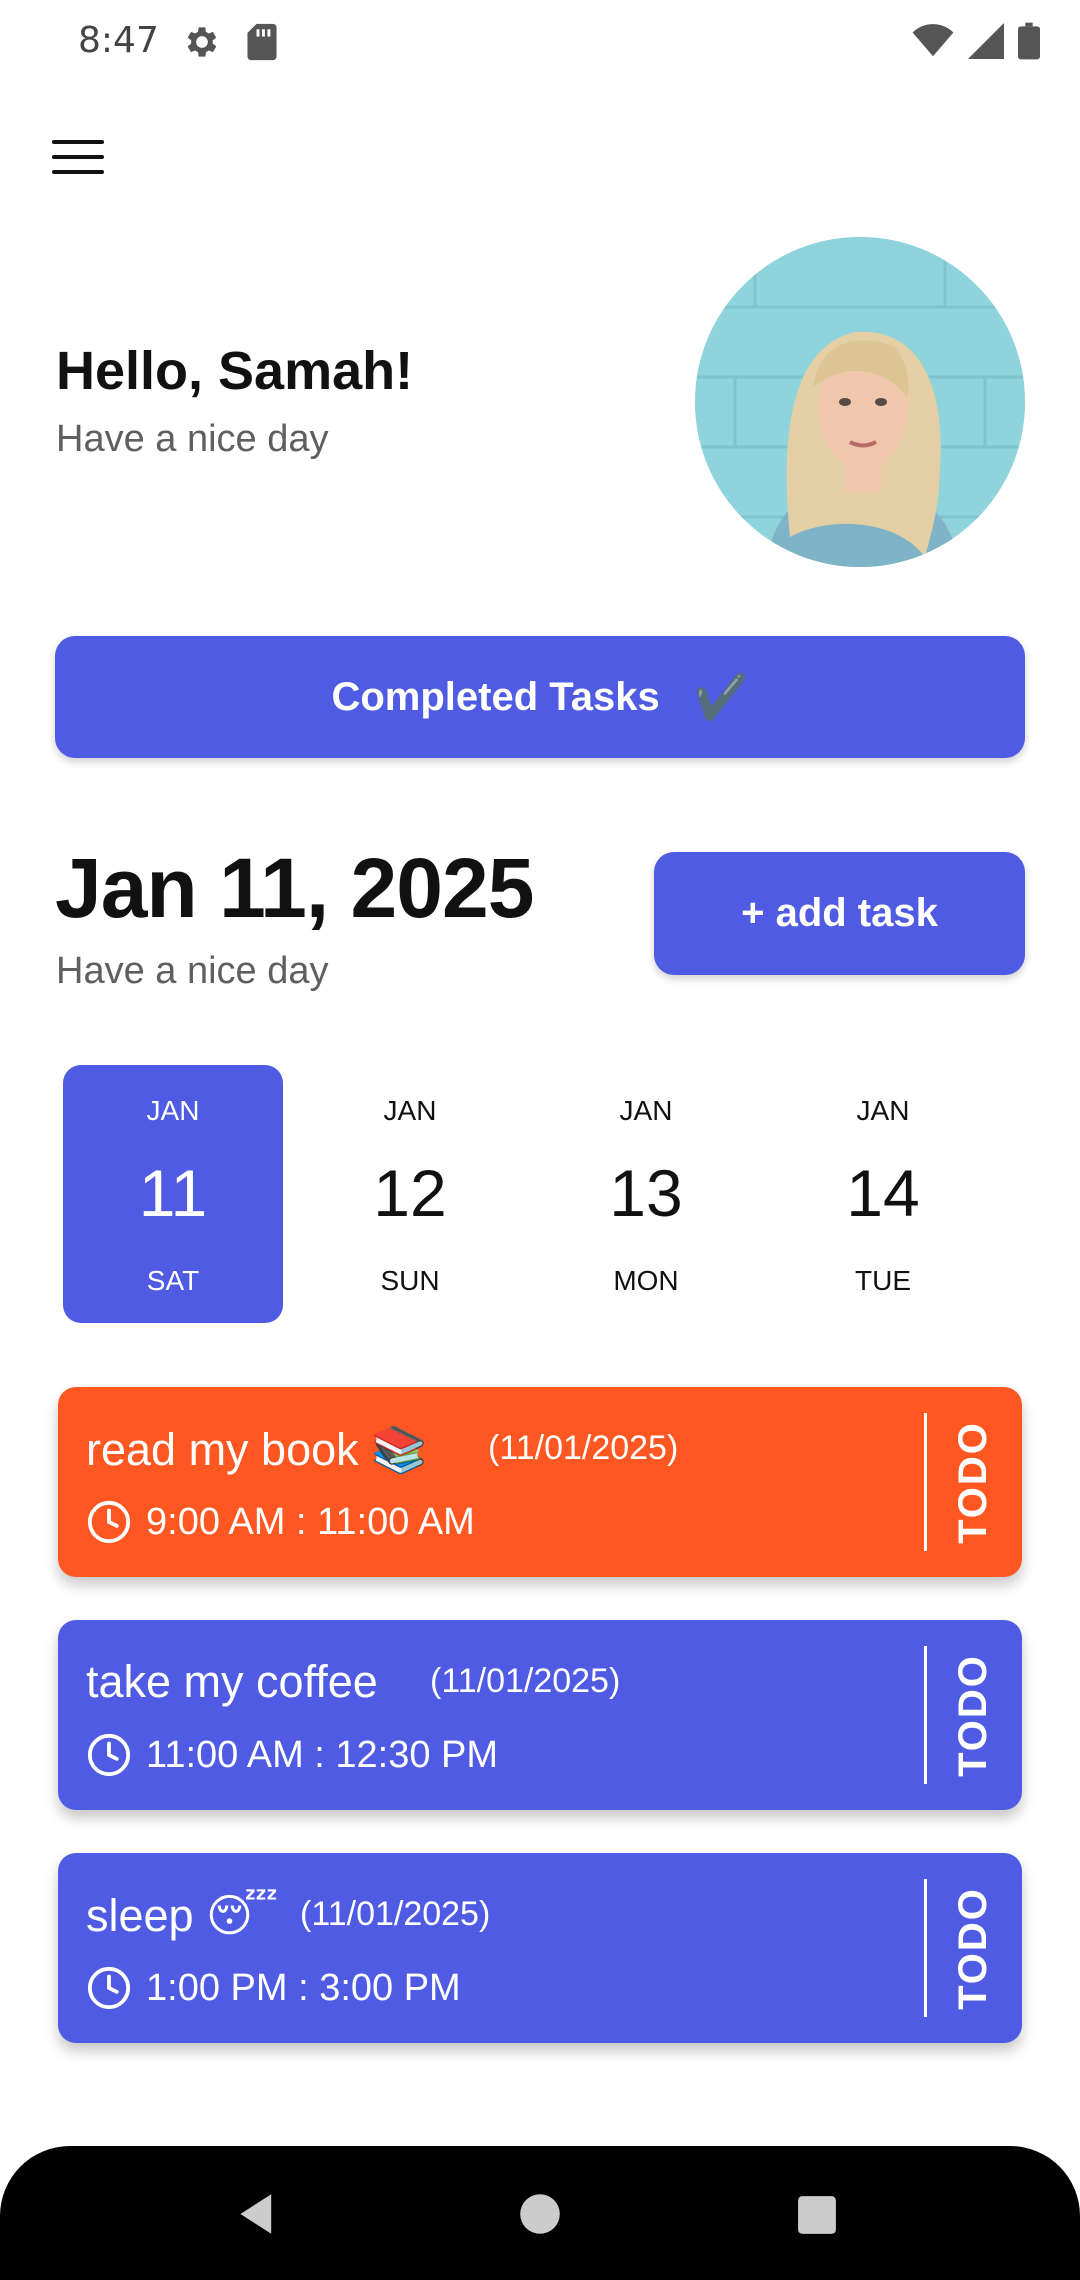  What do you see at coordinates (294, 888) in the screenshot?
I see `current-date: Jan 11, 2025` at bounding box center [294, 888].